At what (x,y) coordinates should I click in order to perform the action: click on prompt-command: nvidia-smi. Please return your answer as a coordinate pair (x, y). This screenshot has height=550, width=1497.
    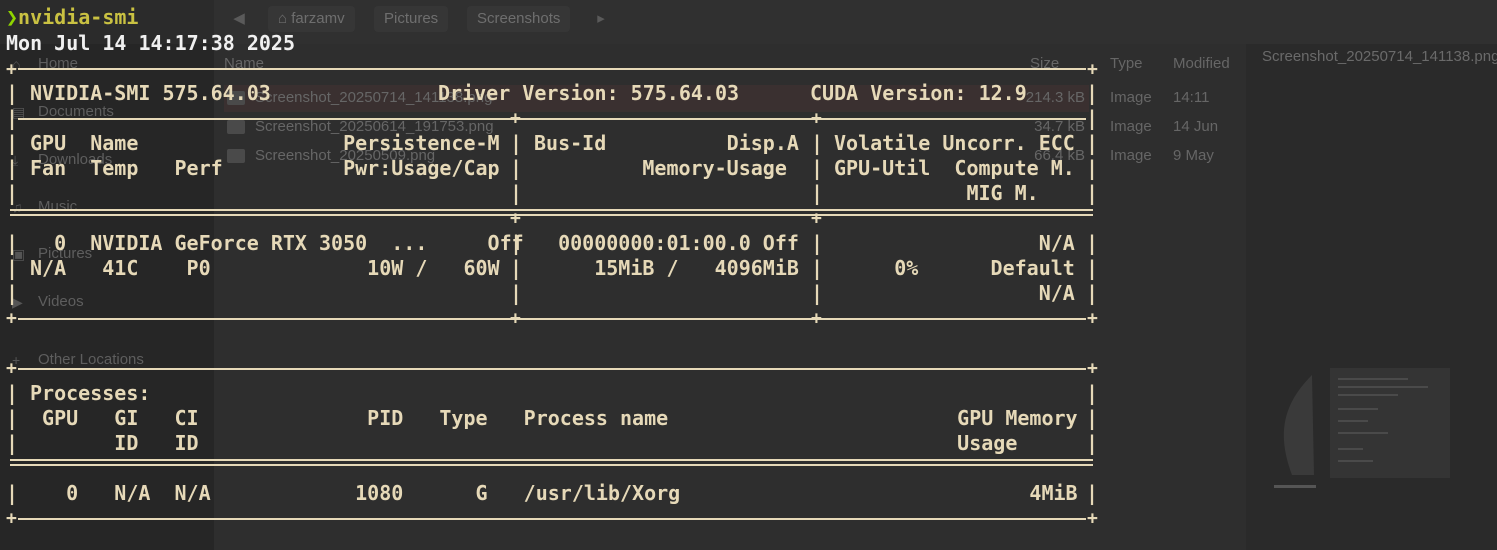
    Looking at the image, I should click on (78, 17).